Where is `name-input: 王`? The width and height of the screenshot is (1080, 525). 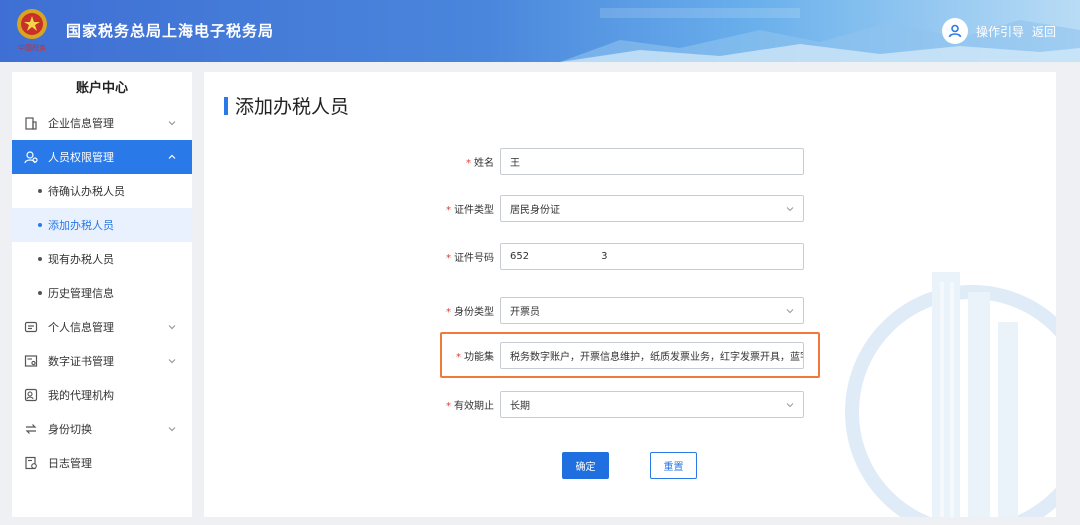
name-input: 王 is located at coordinates (652, 161).